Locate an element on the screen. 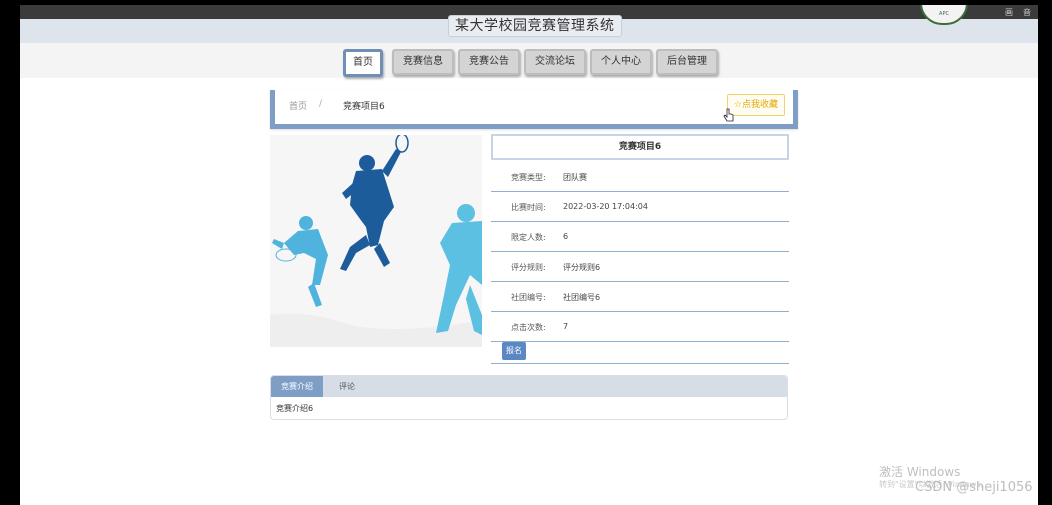 The width and height of the screenshot is (1052, 505). detail-title: 竞赛项目6 is located at coordinates (640, 147).